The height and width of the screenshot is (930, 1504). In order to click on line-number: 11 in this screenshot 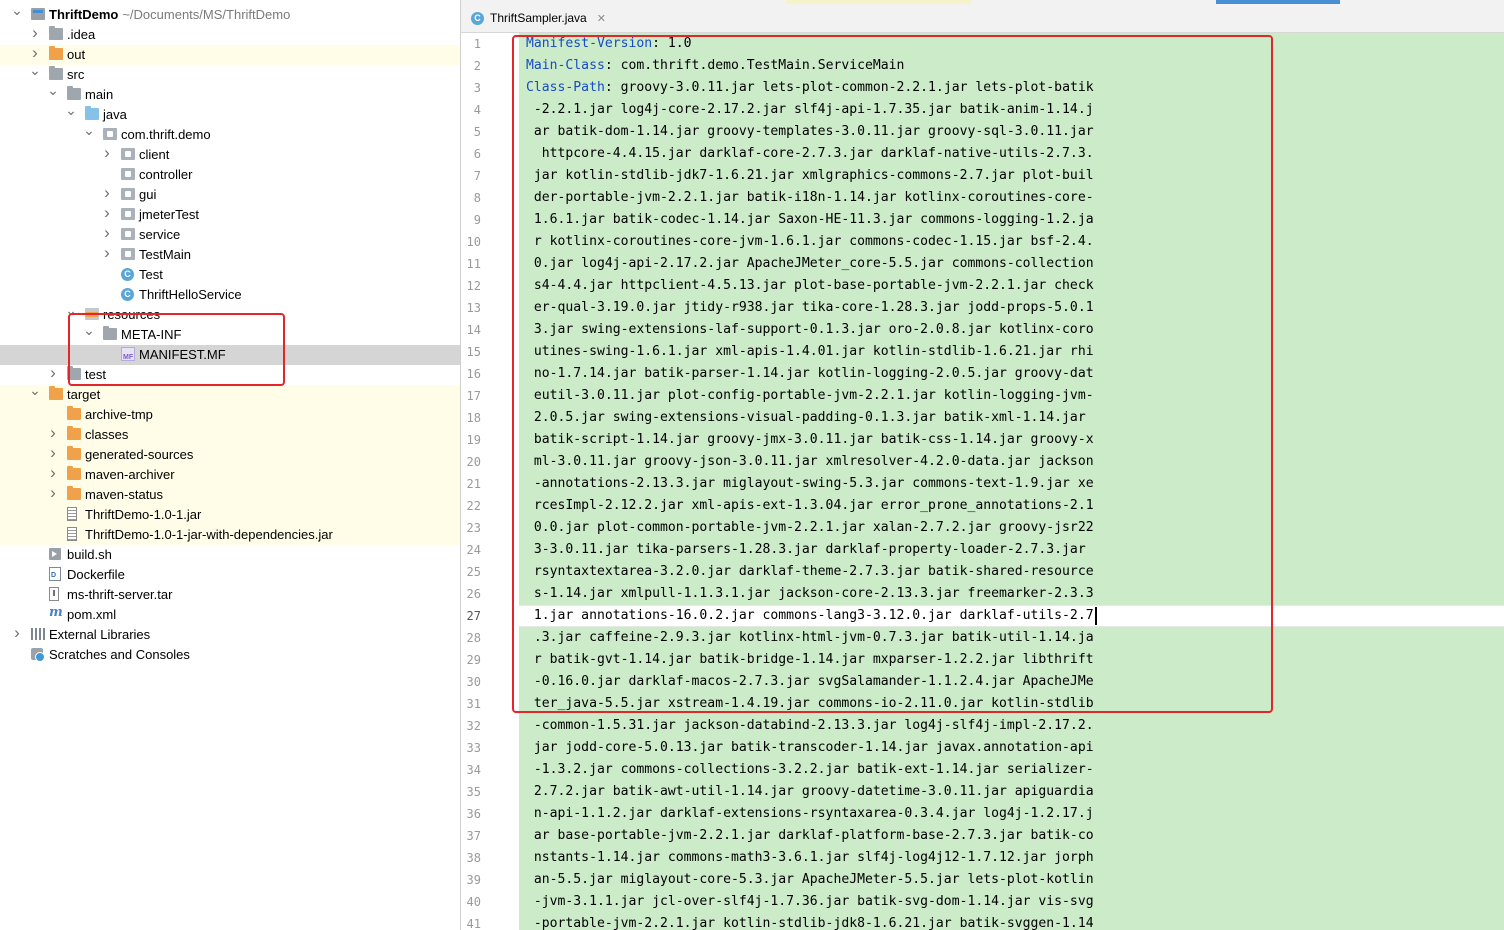, I will do `click(473, 264)`.